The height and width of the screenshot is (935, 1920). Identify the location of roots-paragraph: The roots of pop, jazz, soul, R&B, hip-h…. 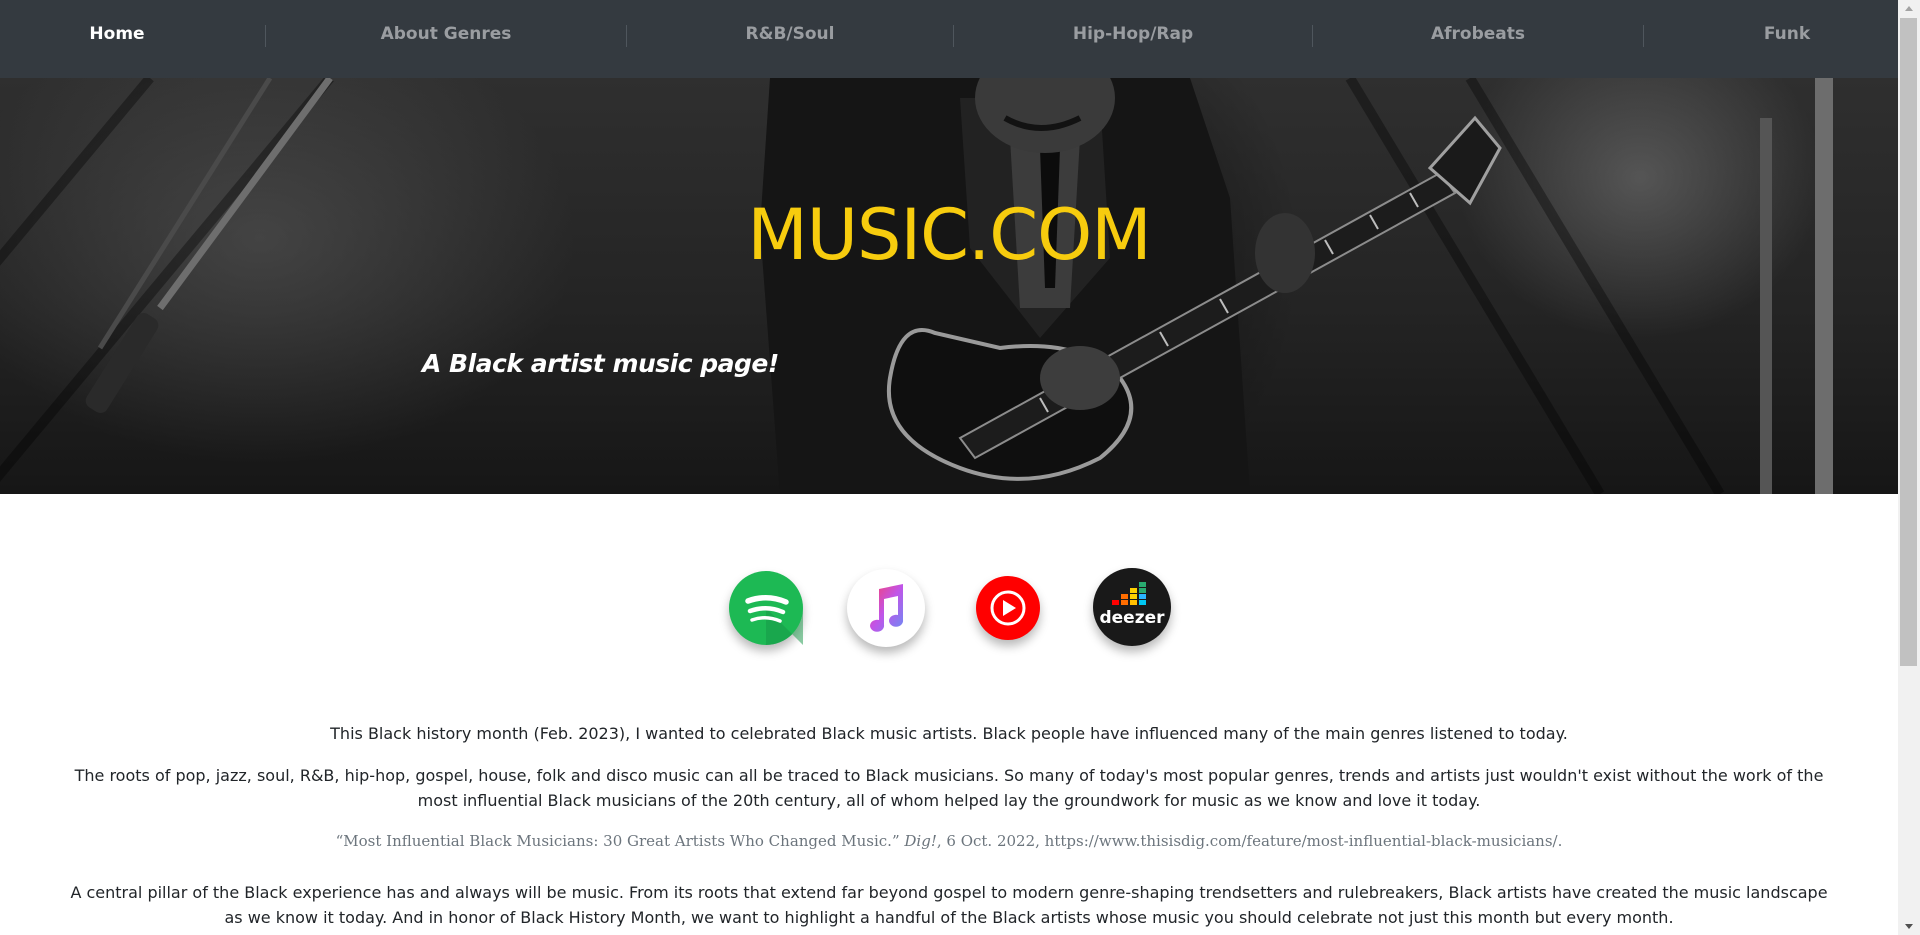
(949, 788).